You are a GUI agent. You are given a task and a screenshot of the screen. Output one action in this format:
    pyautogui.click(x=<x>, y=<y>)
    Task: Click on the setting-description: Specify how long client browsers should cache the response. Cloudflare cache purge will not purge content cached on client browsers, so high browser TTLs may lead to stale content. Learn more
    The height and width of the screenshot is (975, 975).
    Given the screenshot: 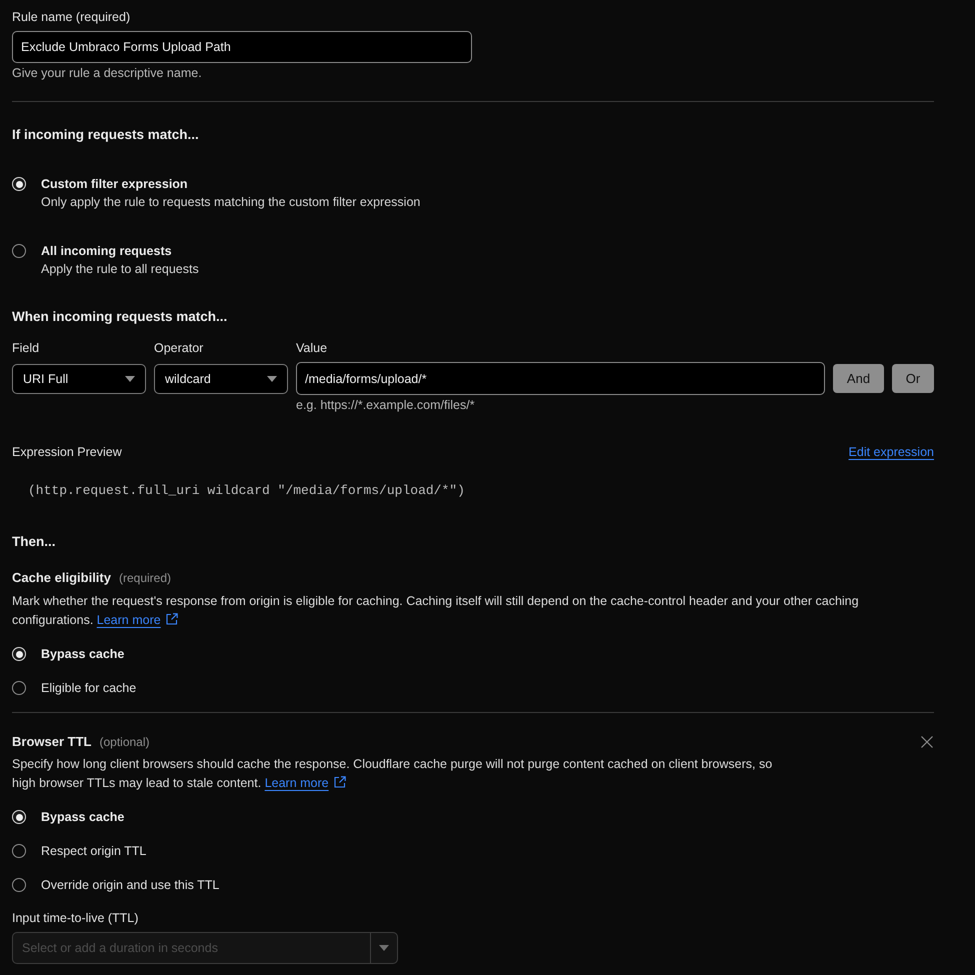 What is the action you would take?
    pyautogui.click(x=393, y=774)
    